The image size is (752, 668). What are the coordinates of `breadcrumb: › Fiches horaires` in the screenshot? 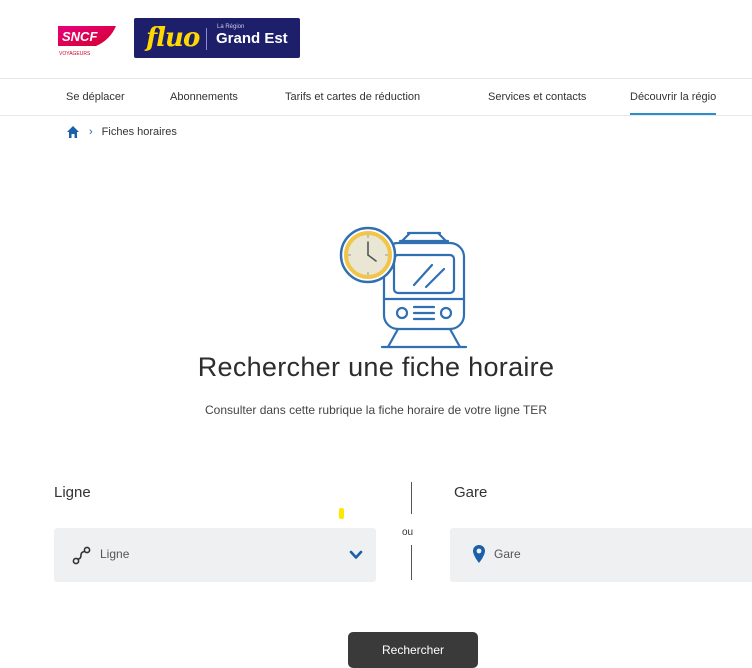 It's located at (121, 132).